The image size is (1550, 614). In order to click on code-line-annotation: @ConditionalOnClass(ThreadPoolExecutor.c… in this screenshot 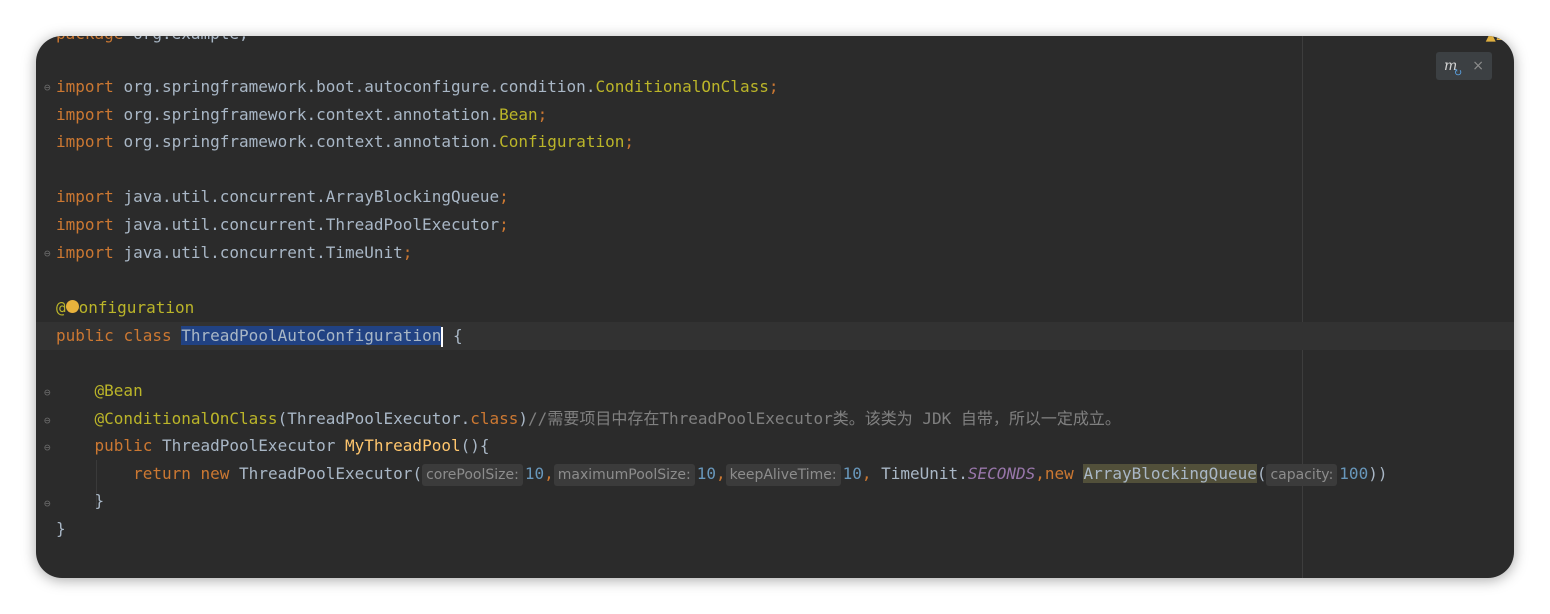, I will do `click(588, 418)`.